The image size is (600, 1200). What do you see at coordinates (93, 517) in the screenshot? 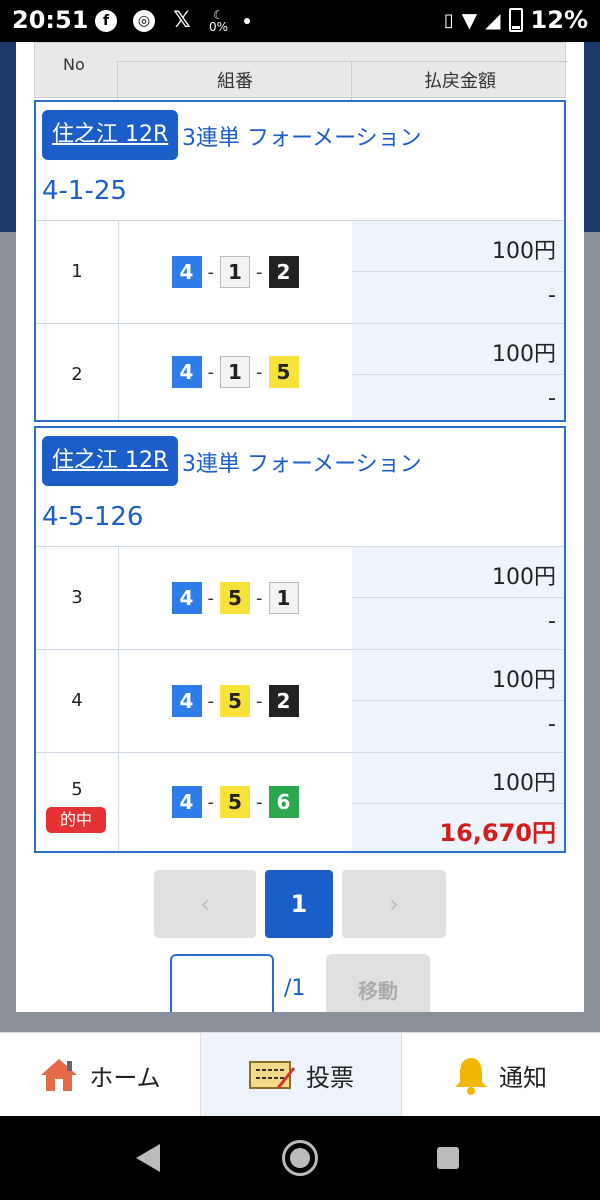
I see `formation-label: 4-5-126` at bounding box center [93, 517].